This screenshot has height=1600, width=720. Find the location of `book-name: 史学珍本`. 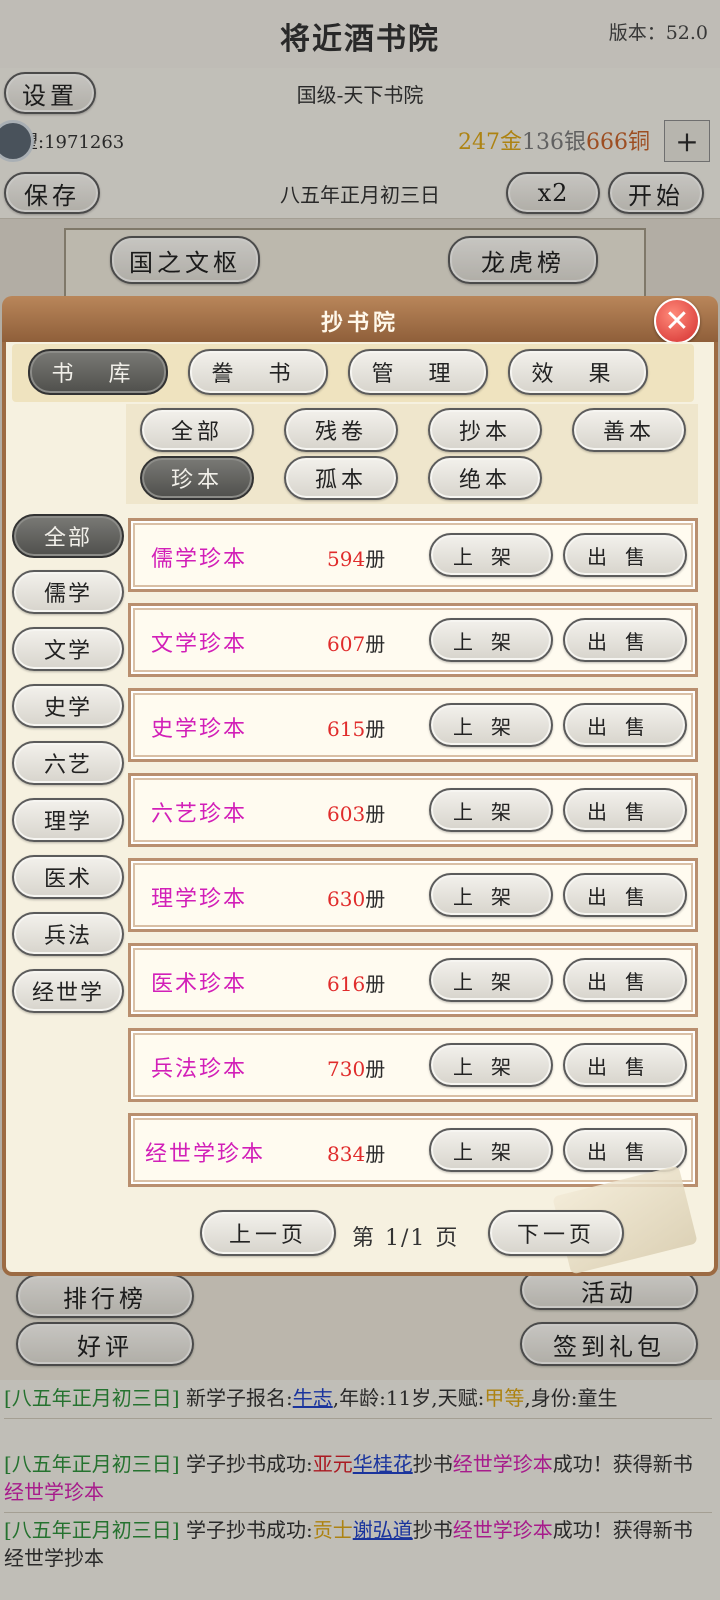

book-name: 史学珍本 is located at coordinates (199, 729).